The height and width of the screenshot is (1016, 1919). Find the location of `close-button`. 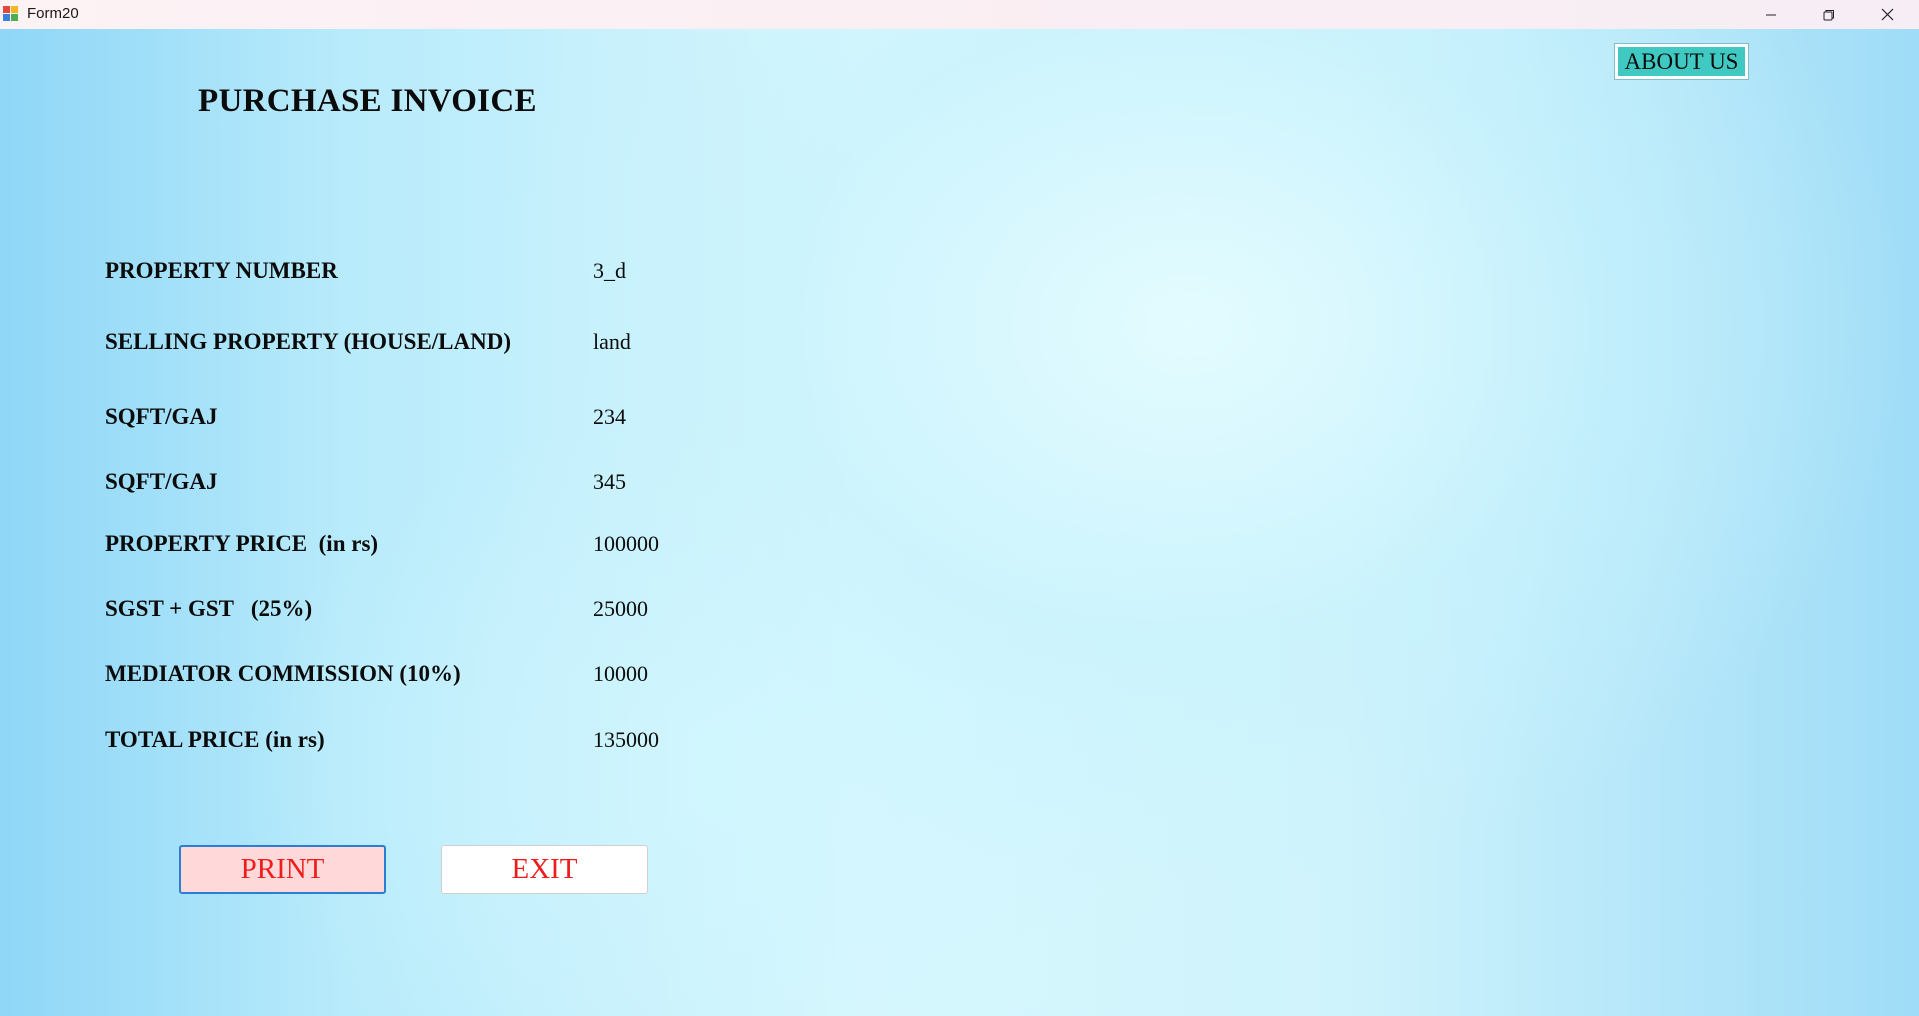

close-button is located at coordinates (1887, 14).